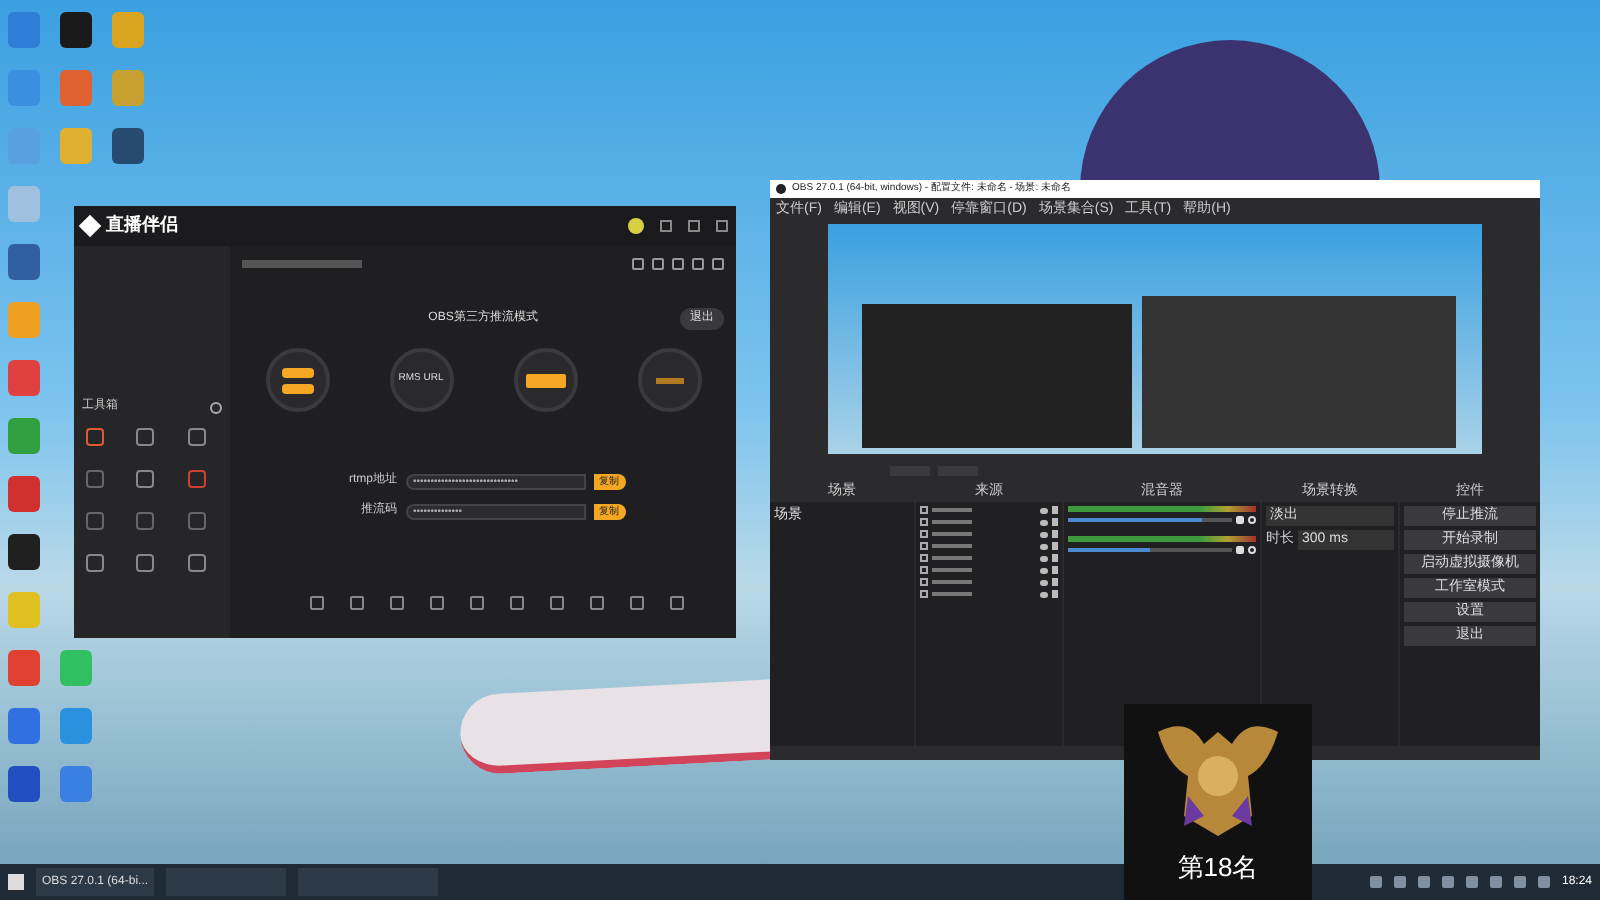 The image size is (1600, 900). What do you see at coordinates (694, 226) in the screenshot?
I see `maximize-icon` at bounding box center [694, 226].